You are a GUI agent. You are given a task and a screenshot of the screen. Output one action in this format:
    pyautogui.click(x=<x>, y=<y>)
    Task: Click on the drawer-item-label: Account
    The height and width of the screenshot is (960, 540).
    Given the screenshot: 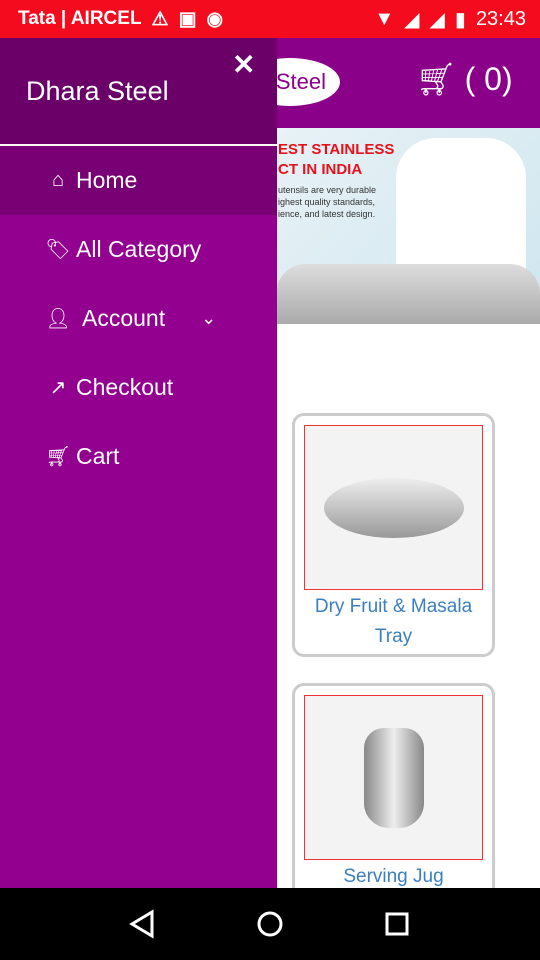 What is the action you would take?
    pyautogui.click(x=124, y=318)
    